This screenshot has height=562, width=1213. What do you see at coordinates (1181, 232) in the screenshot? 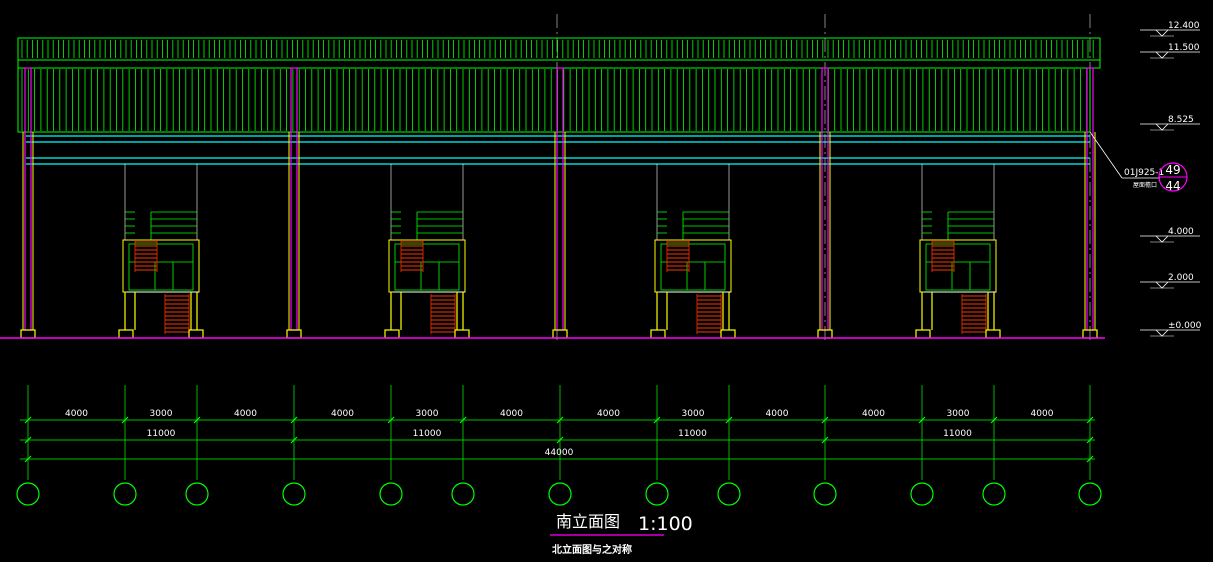
I see `level-label: 4.000` at bounding box center [1181, 232].